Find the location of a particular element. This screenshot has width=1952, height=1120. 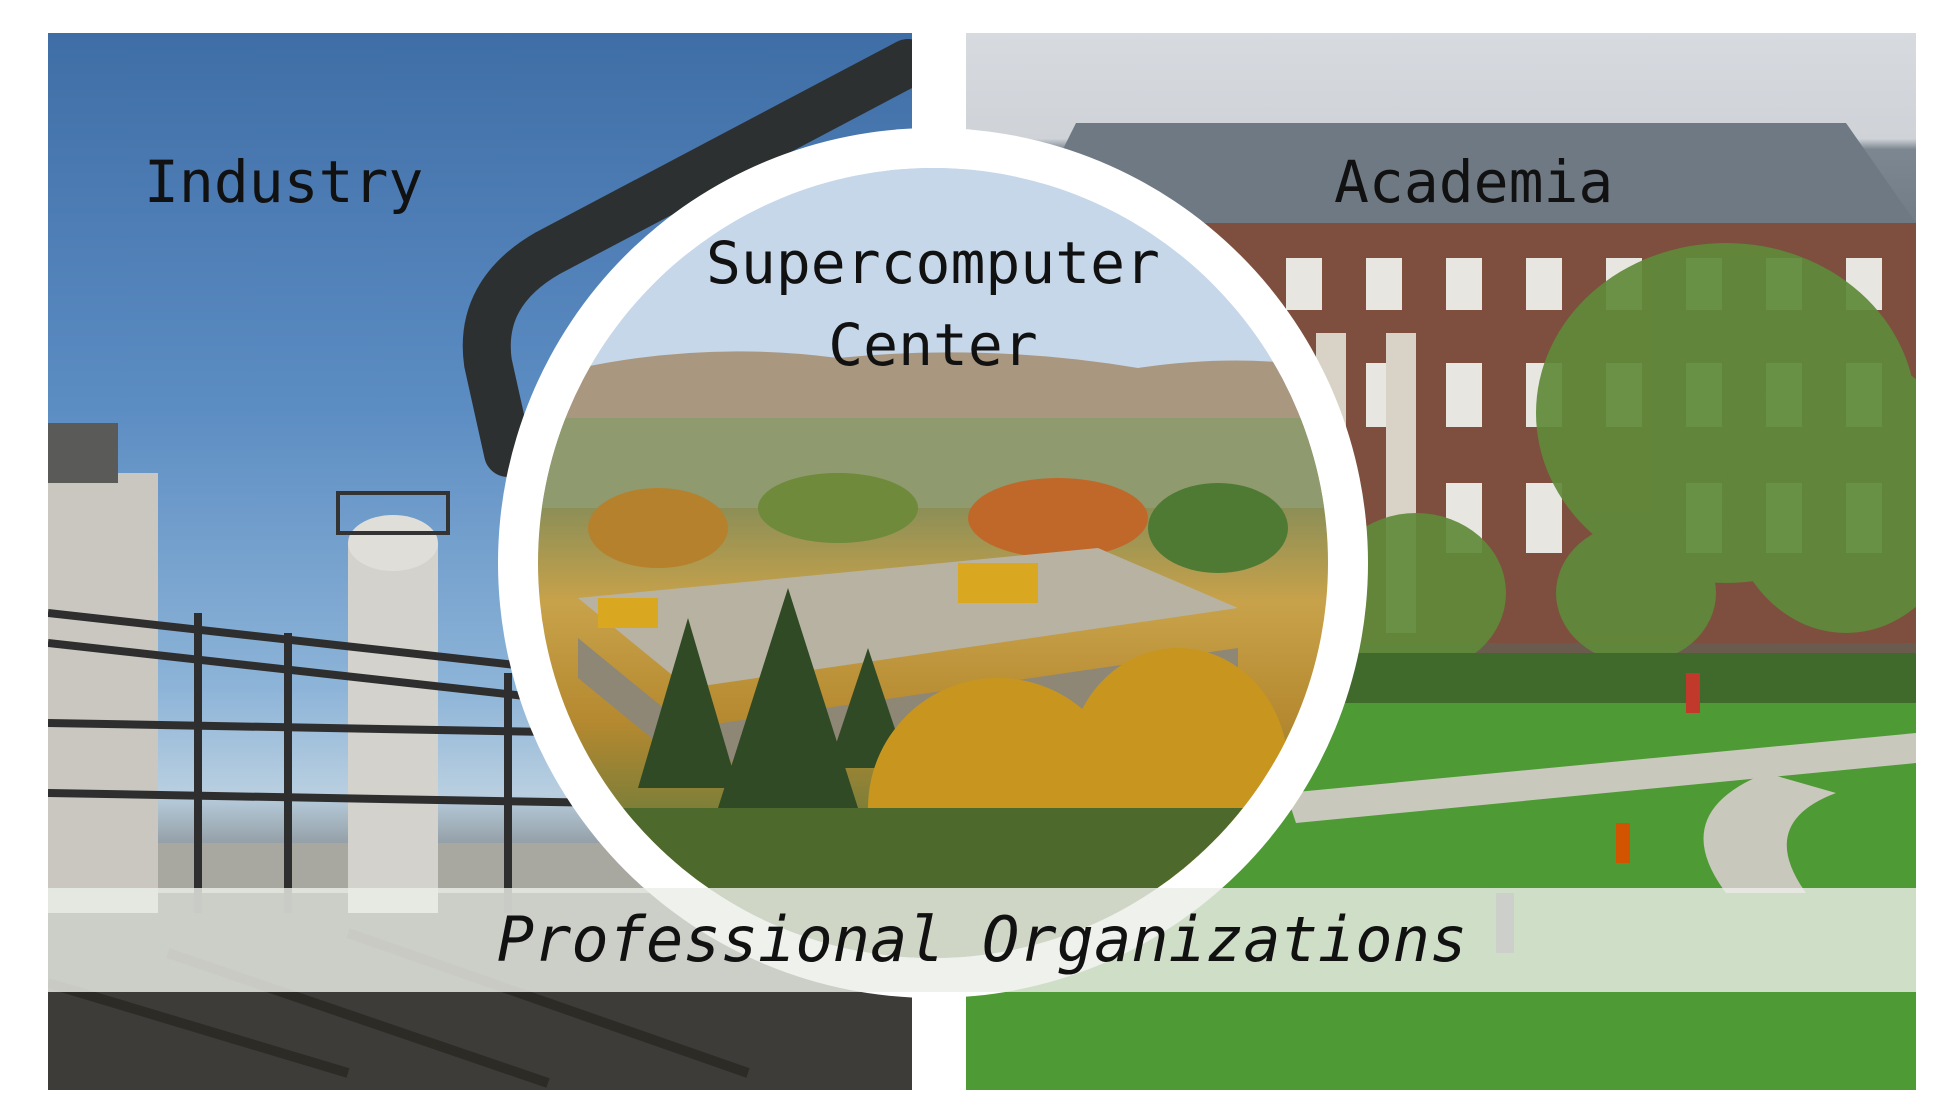

center-label-line2: Center is located at coordinates (933, 345).